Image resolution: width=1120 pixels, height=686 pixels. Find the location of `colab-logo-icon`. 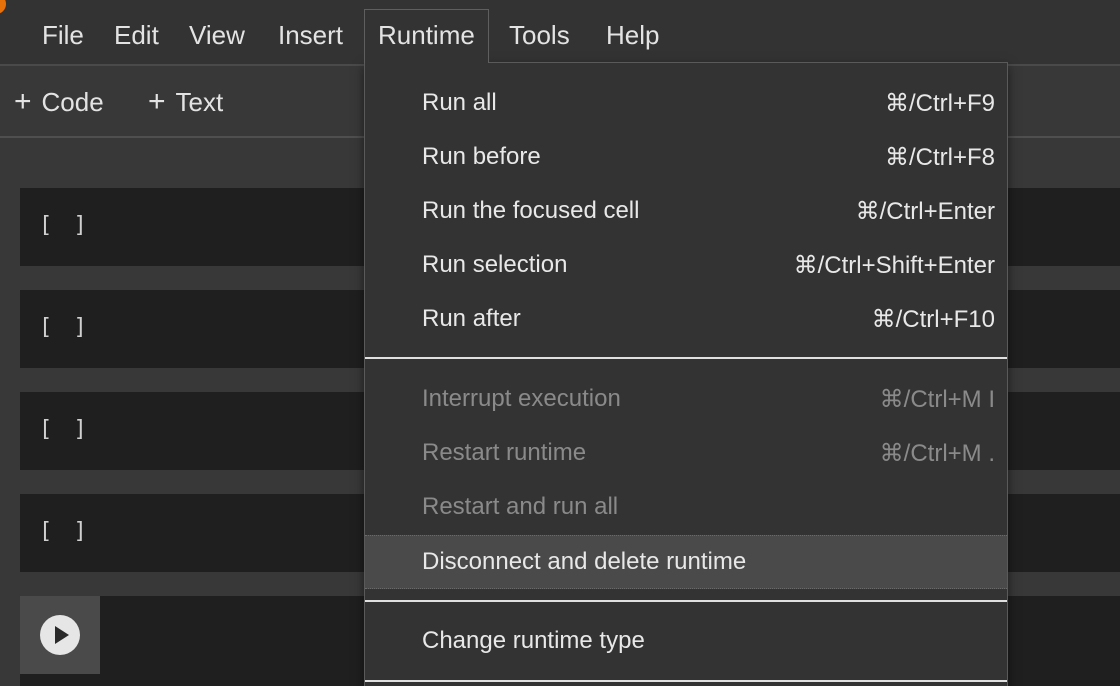

colab-logo-icon is located at coordinates (3, 7).